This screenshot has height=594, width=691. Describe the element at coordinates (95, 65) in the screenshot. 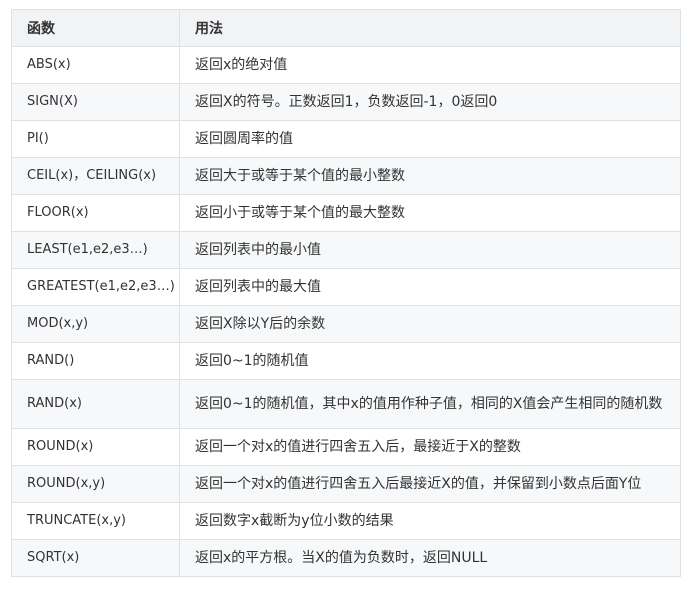

I see `function-cell: ABS(x)` at that location.